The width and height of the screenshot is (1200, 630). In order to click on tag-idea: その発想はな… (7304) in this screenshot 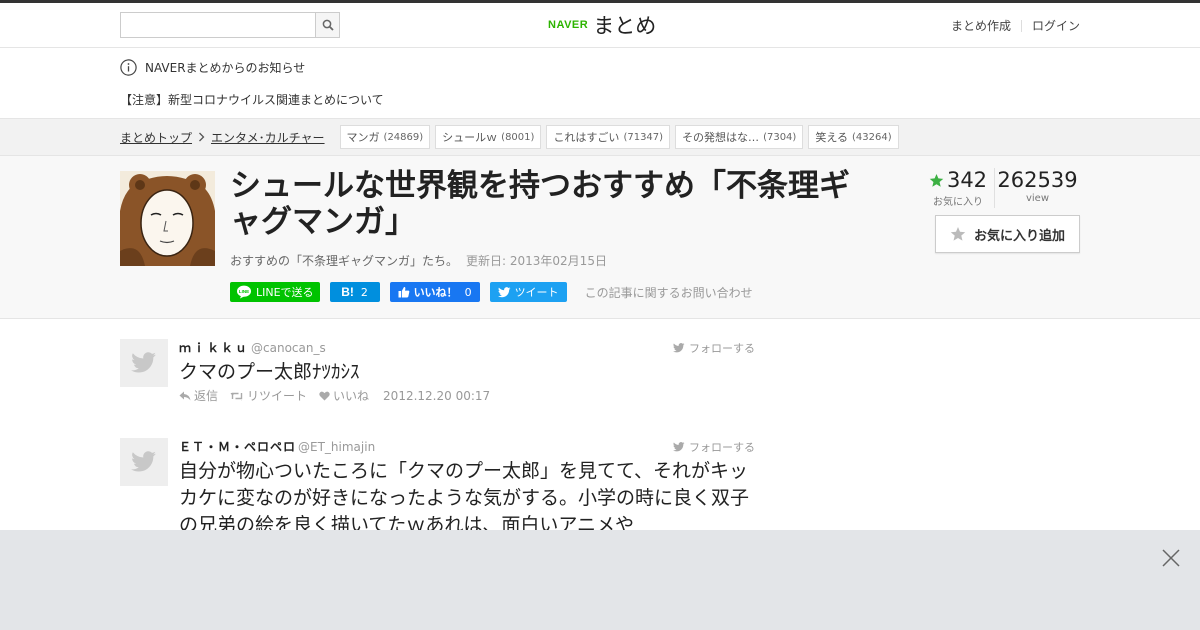, I will do `click(739, 137)`.